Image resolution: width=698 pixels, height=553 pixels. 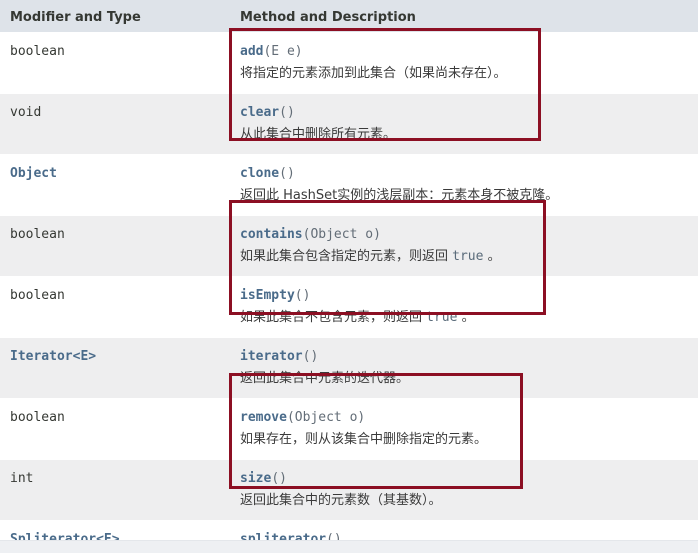 I want to click on header-row: Modifier and Type Method and Description, so click(x=349, y=19).